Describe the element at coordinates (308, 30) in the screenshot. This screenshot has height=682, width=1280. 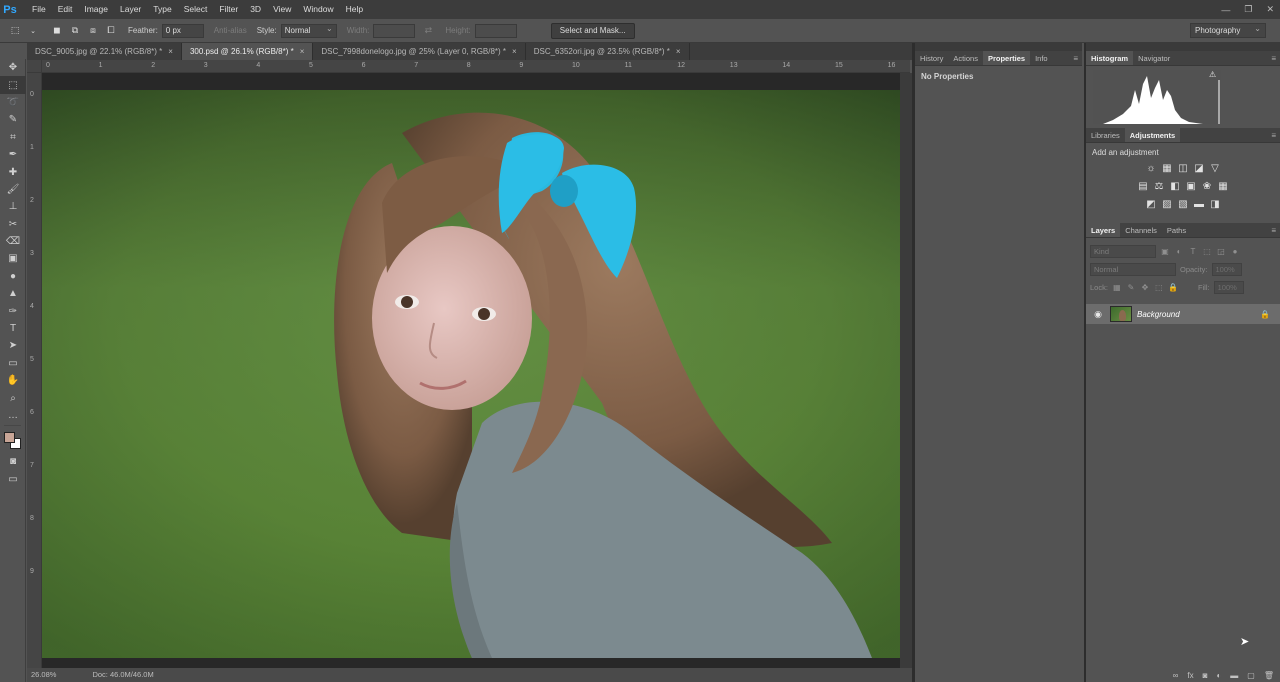
I see `style-select: Normal` at that location.